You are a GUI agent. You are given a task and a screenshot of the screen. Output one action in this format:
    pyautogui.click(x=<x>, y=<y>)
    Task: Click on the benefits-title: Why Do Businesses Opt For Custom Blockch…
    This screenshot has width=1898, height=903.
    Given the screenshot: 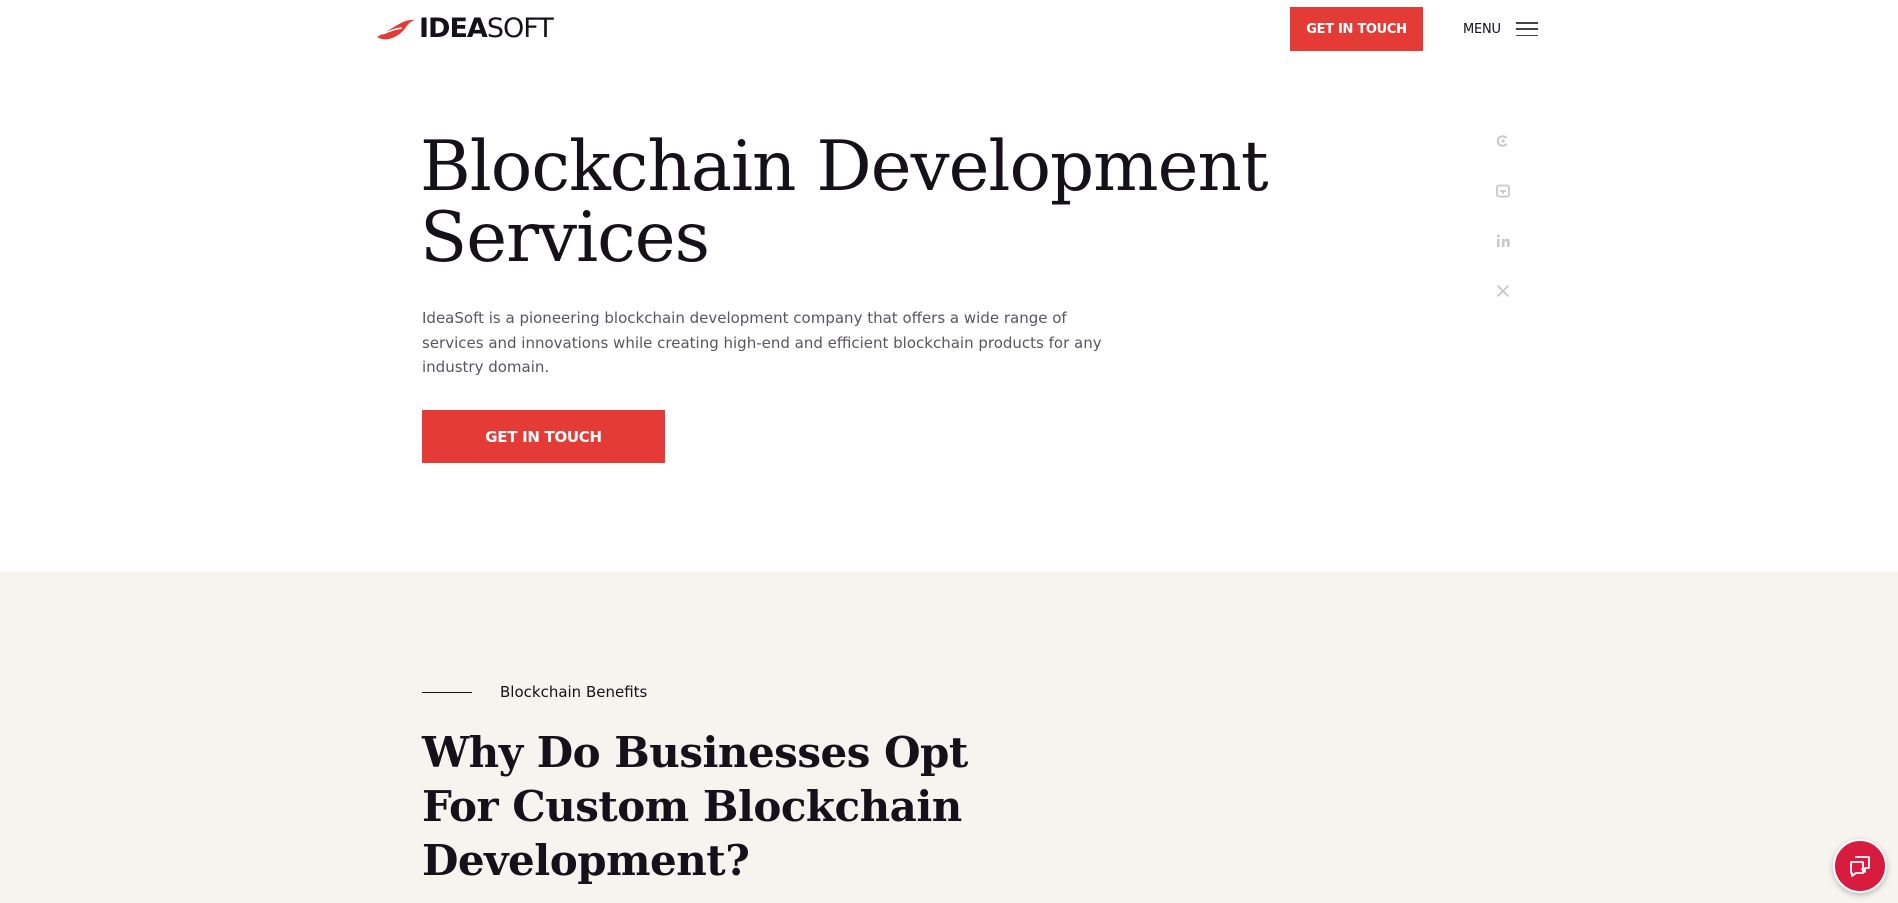 What is the action you would take?
    pyautogui.click(x=702, y=807)
    